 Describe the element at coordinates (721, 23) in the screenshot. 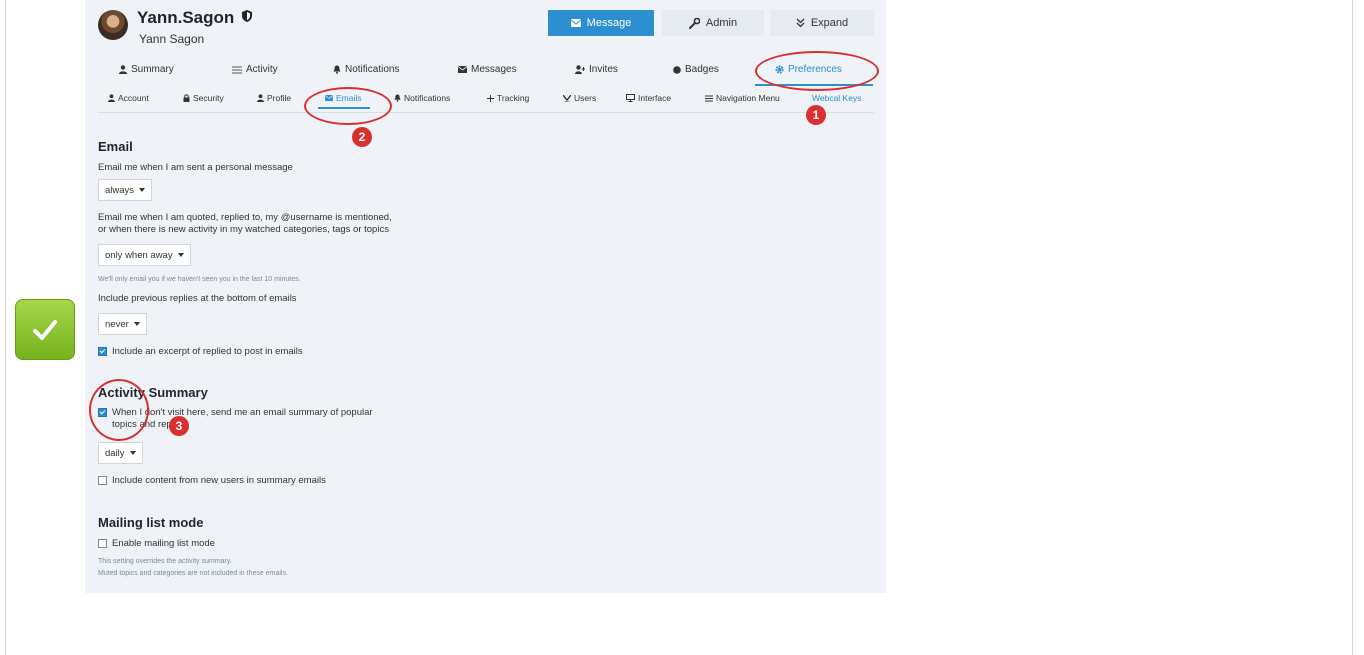

I see `admin-button-label: Admin` at that location.